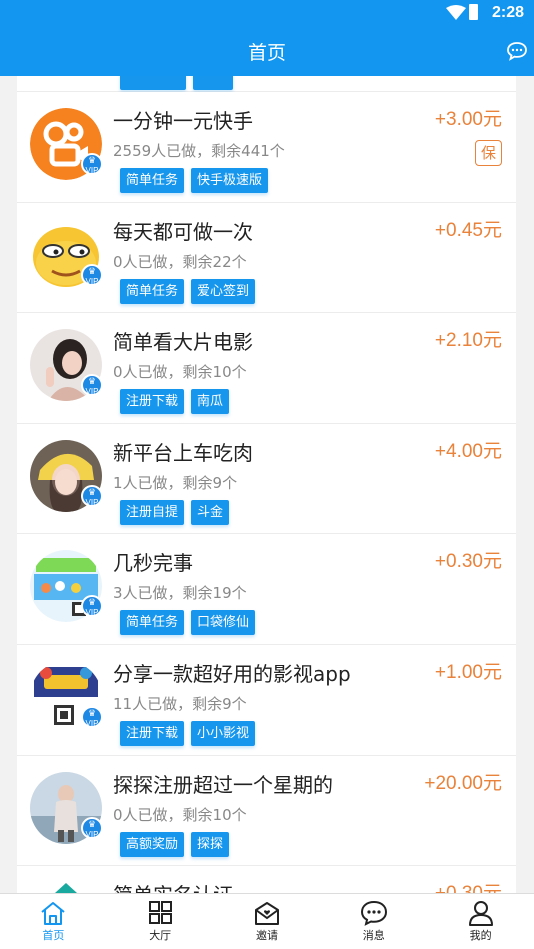 This screenshot has height=949, width=534. I want to click on tab-invite: 邀请, so click(267, 921).